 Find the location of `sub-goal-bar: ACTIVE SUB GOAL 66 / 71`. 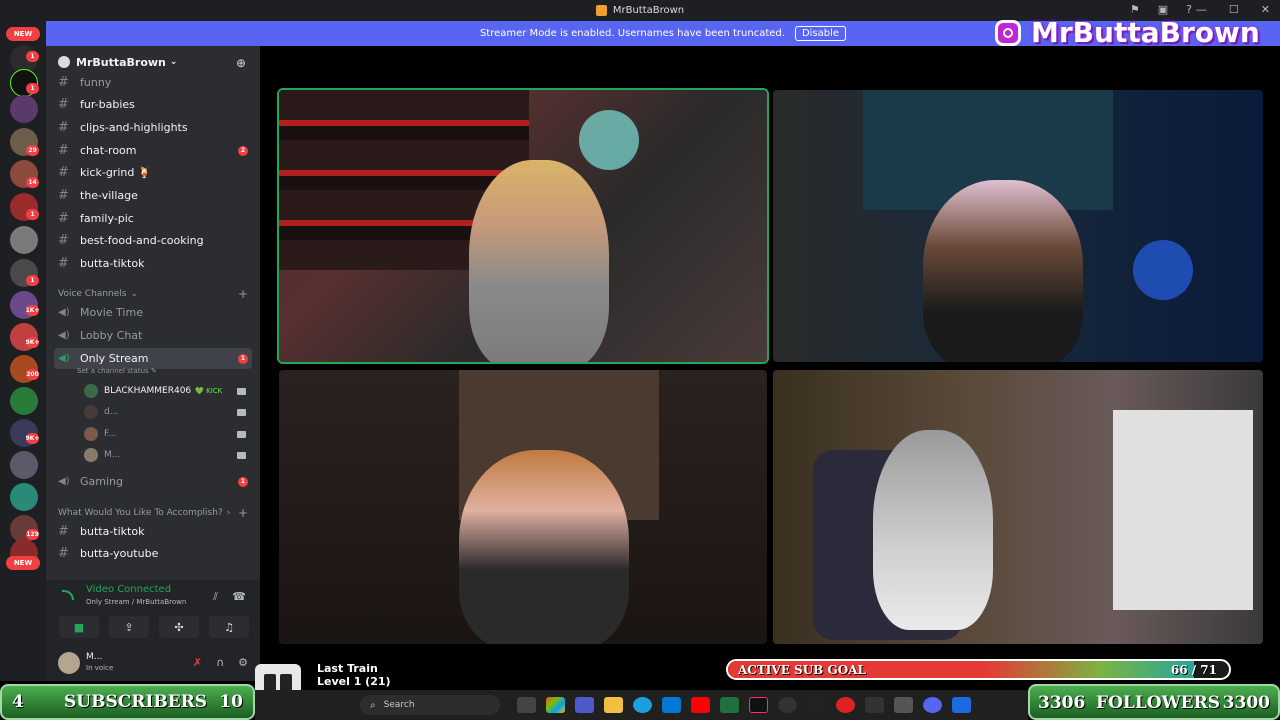

sub-goal-bar: ACTIVE SUB GOAL 66 / 71 is located at coordinates (978, 669).